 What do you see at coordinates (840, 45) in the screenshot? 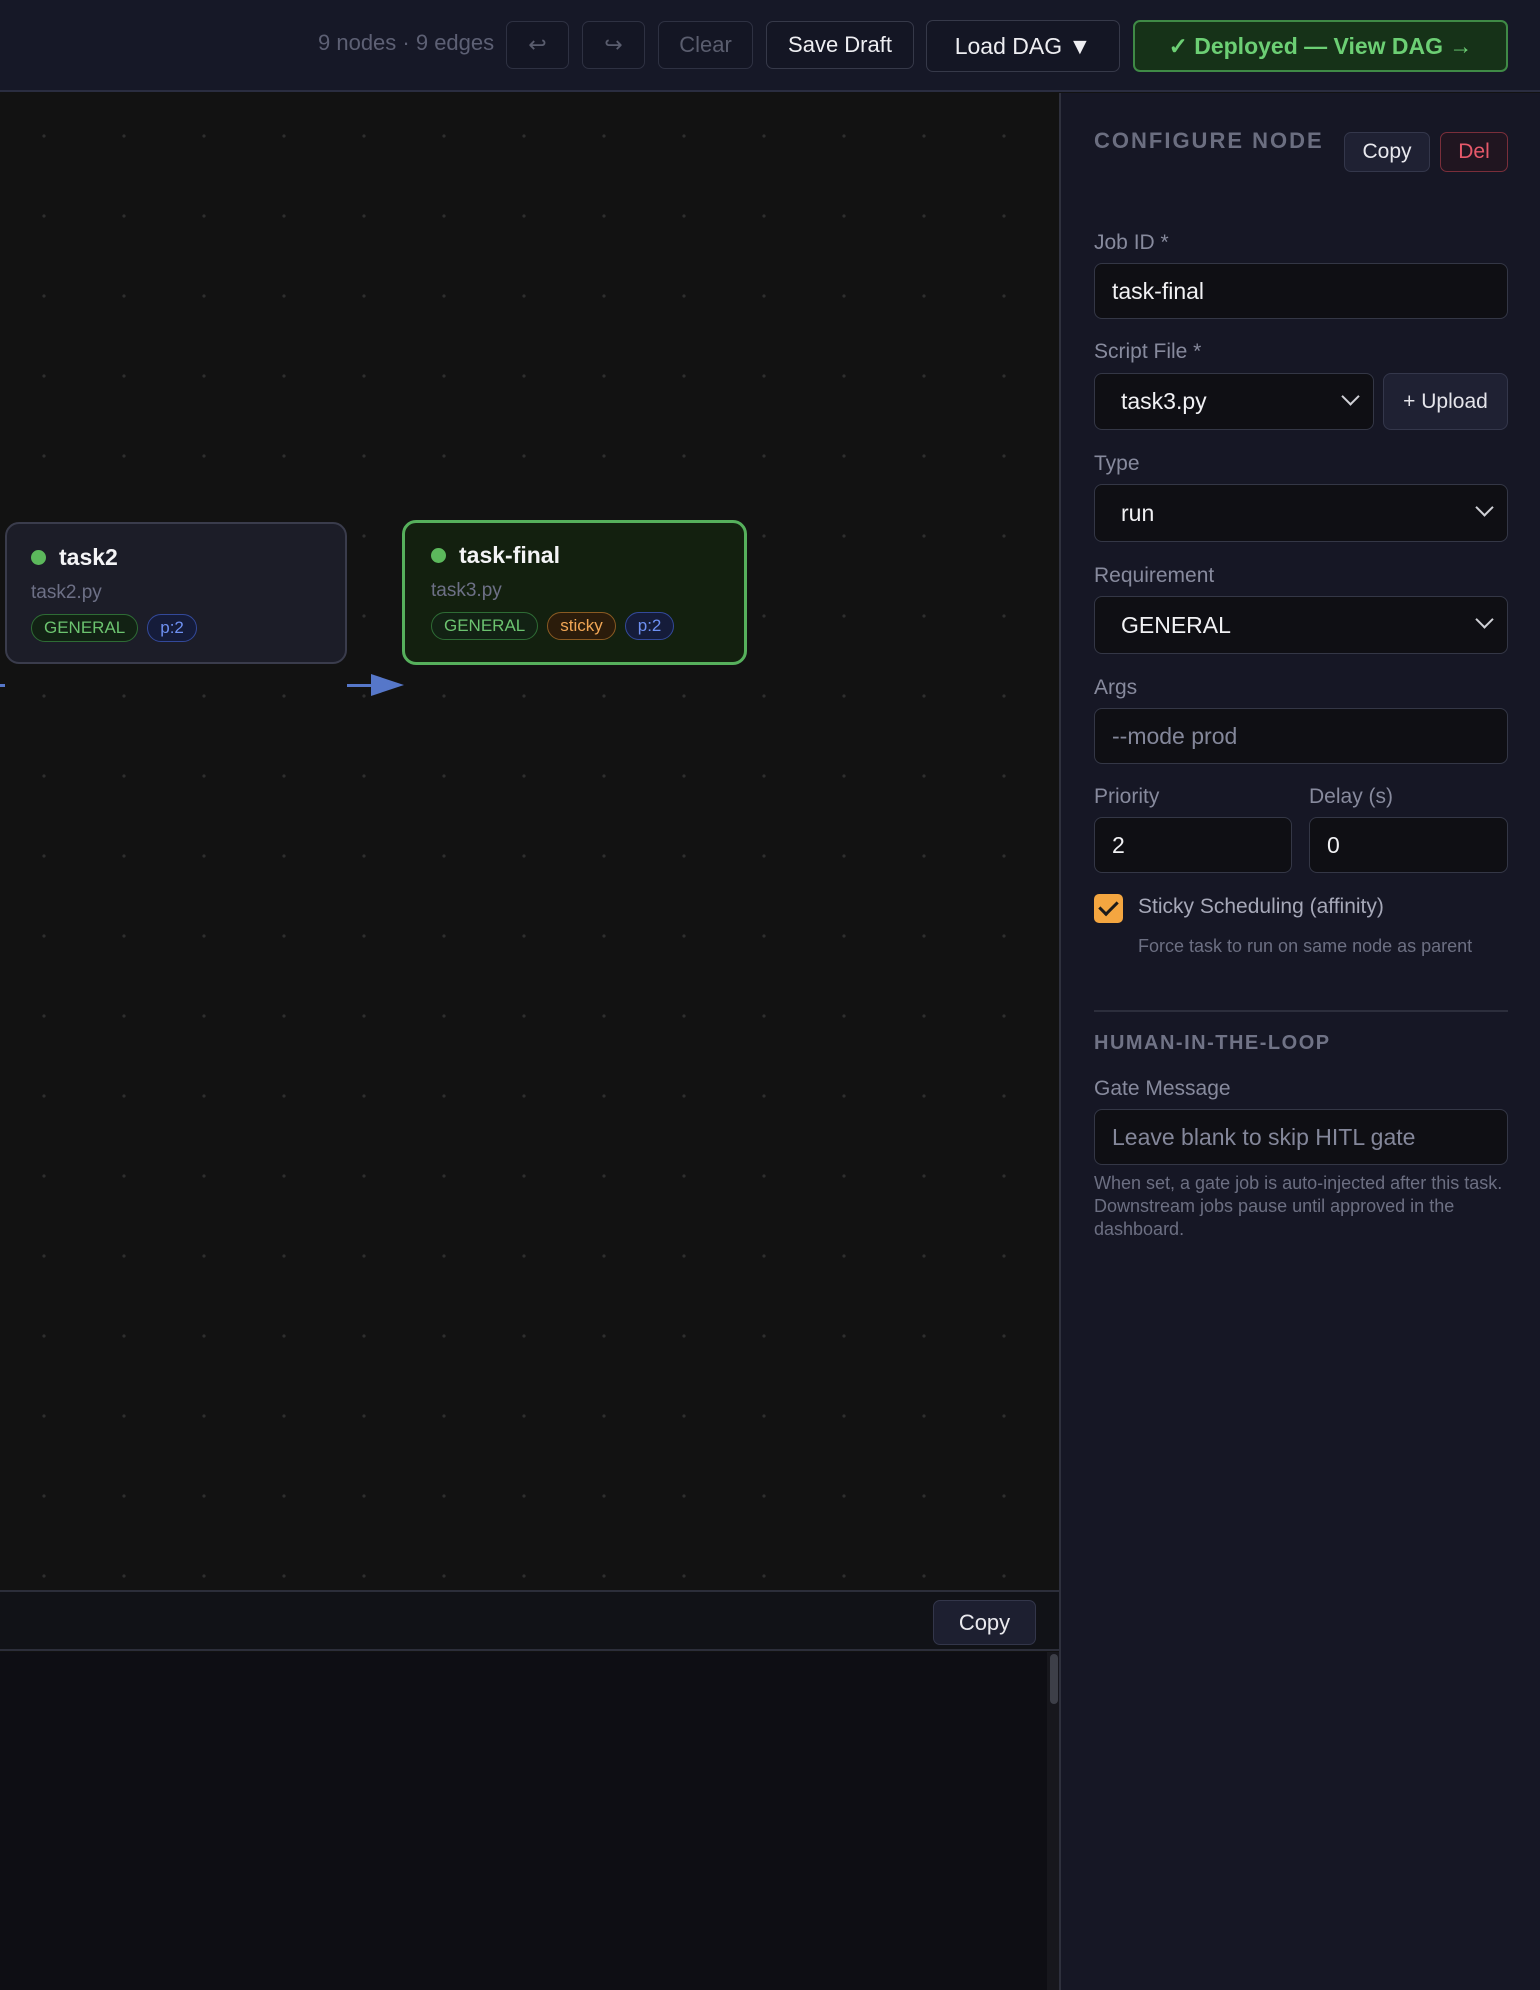
I see `save-draft-button: Save Draft` at bounding box center [840, 45].